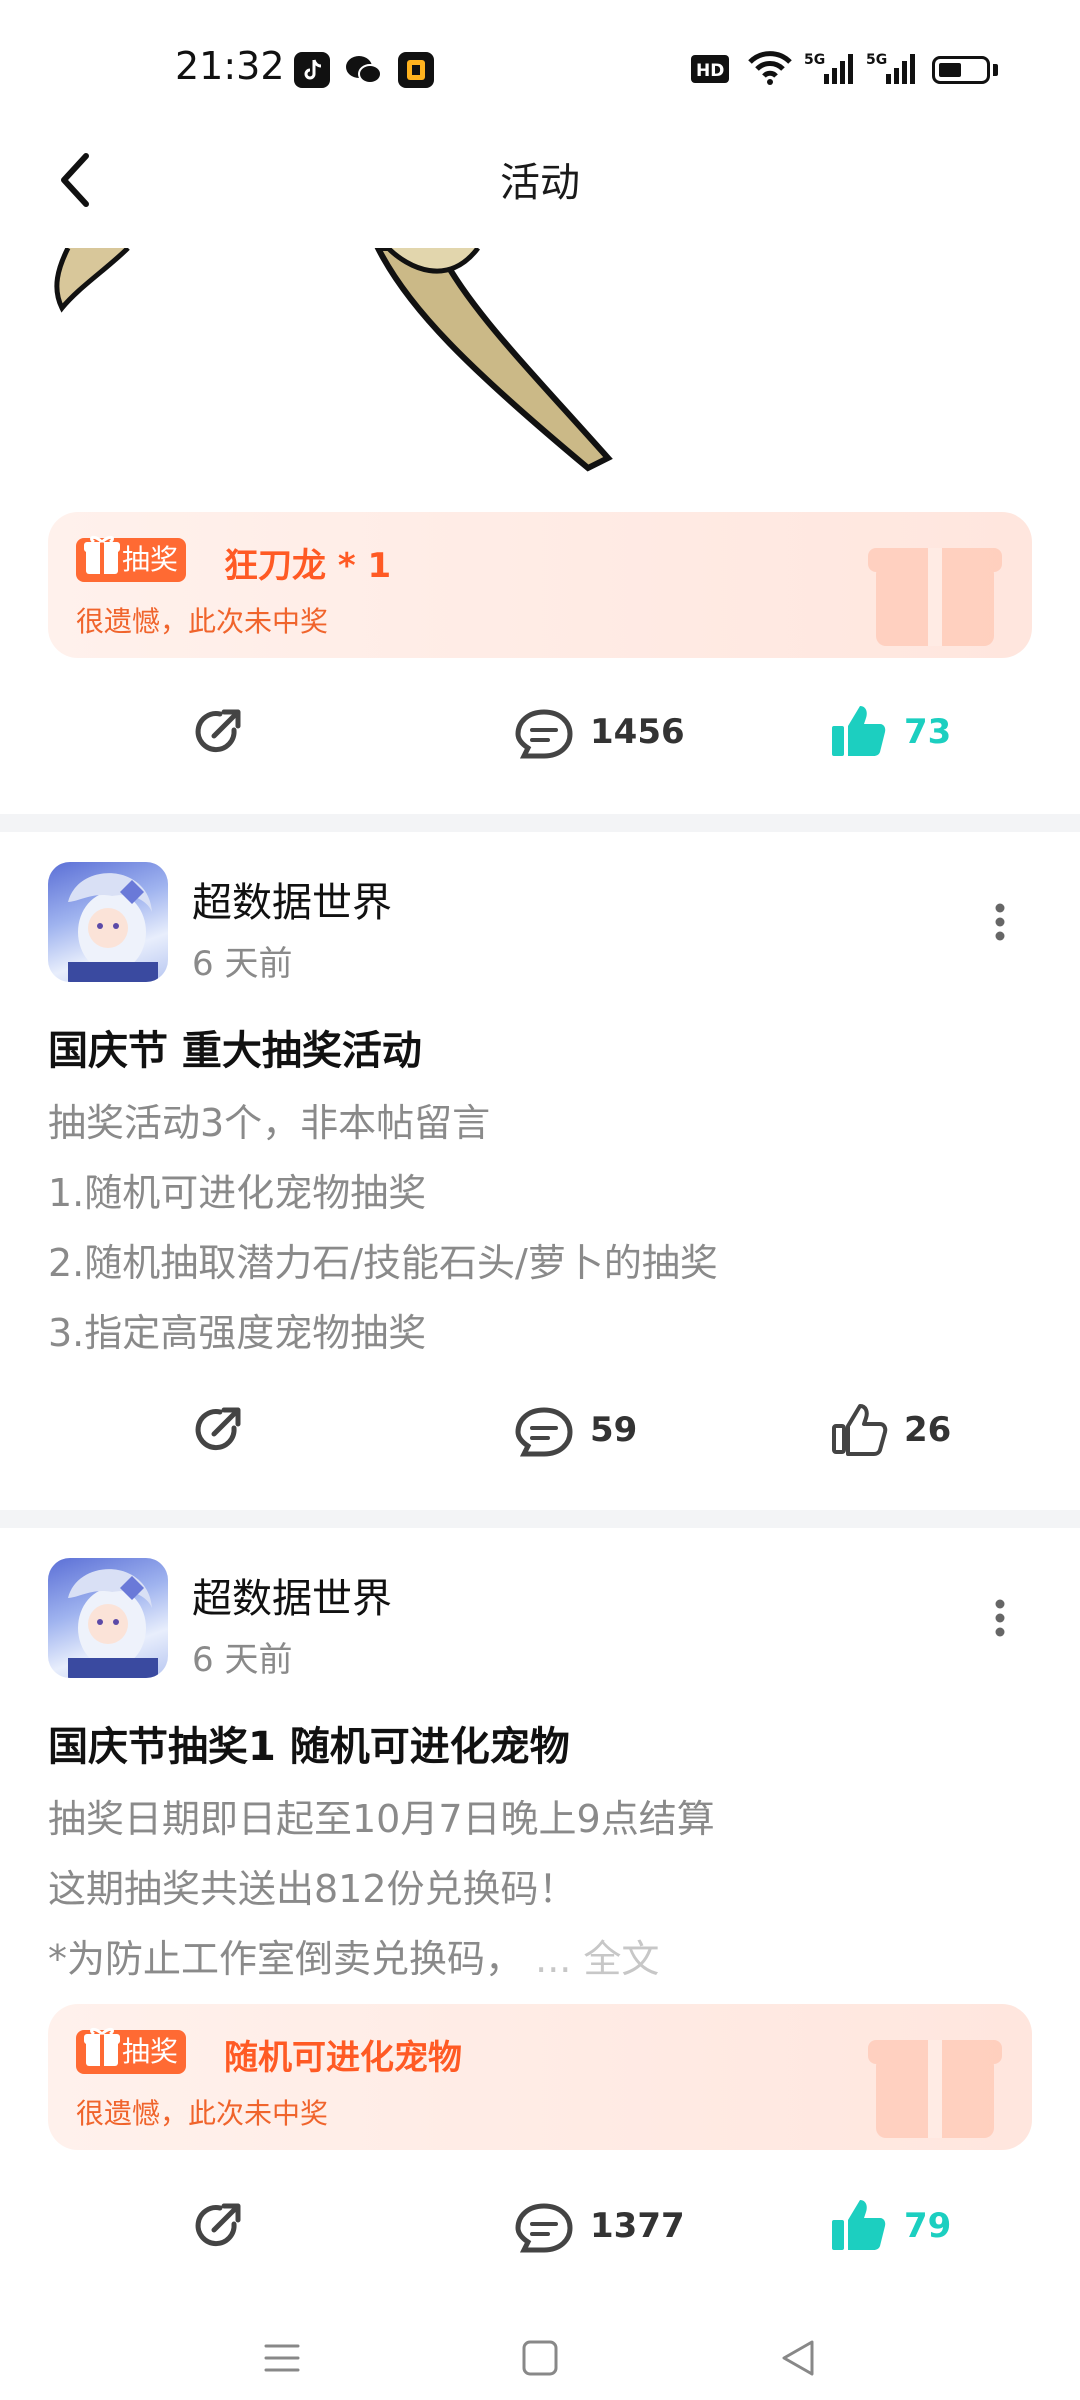 The width and height of the screenshot is (1080, 2400). I want to click on comment-count: 59, so click(614, 1430).